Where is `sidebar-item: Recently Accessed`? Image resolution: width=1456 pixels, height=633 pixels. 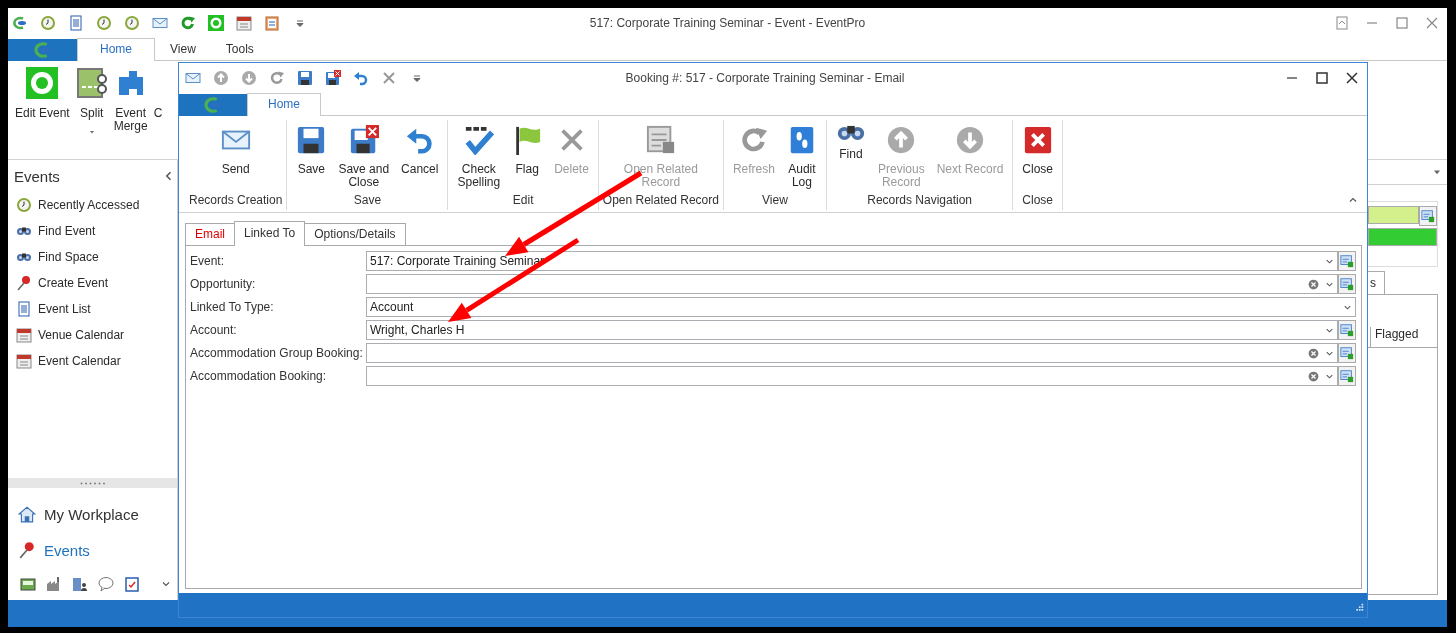
sidebar-item: Recently Accessed is located at coordinates (92, 205).